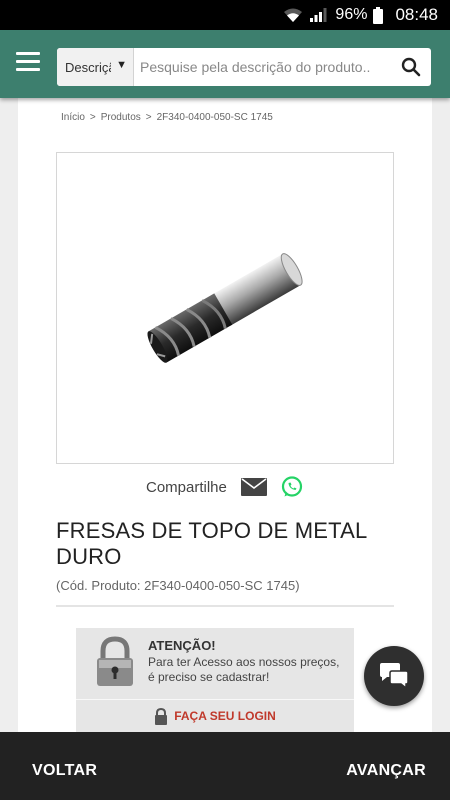  I want to click on search-type-select: Descrição ▼, so click(95, 67).